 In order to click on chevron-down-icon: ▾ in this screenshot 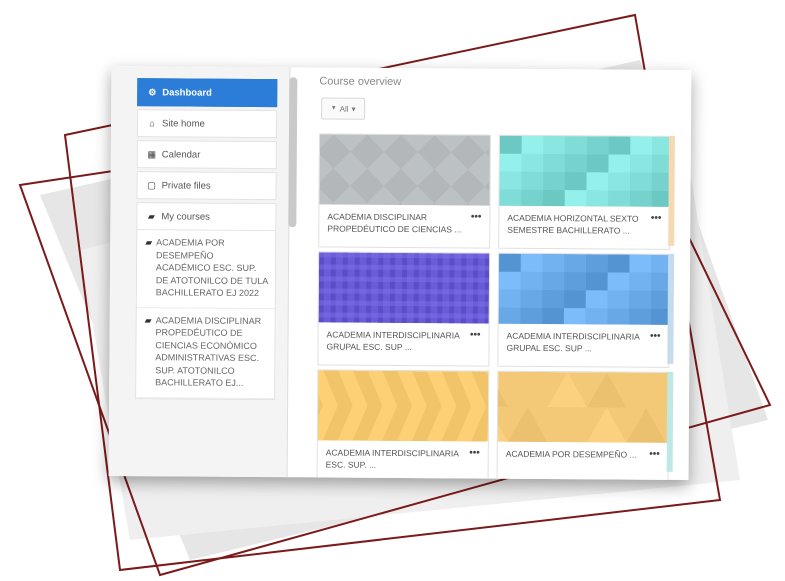, I will do `click(353, 109)`.